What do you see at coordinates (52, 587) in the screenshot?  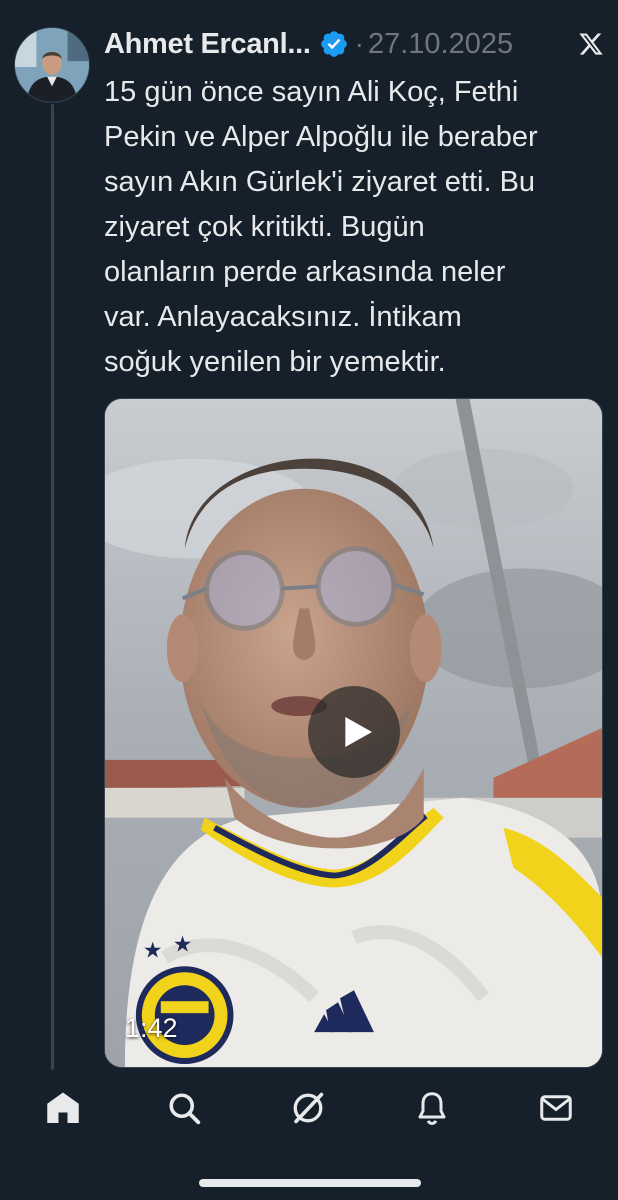 I see `thread-line` at bounding box center [52, 587].